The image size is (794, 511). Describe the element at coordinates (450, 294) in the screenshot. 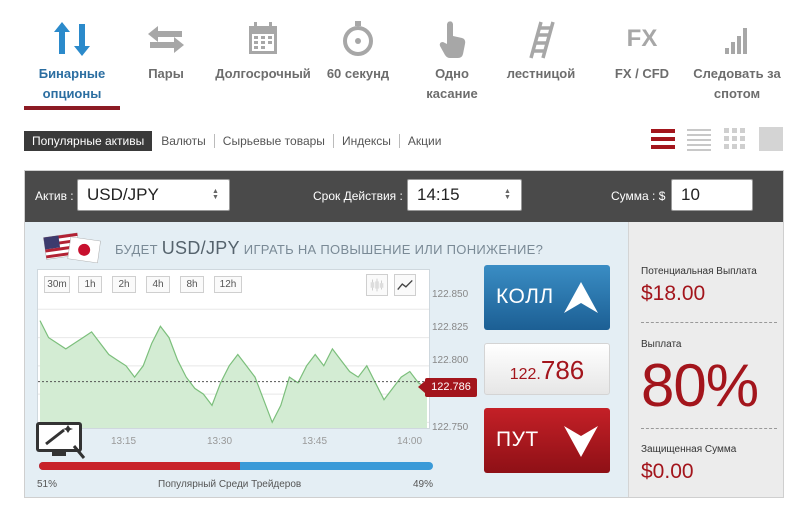

I see `y-tick: 122.850` at that location.